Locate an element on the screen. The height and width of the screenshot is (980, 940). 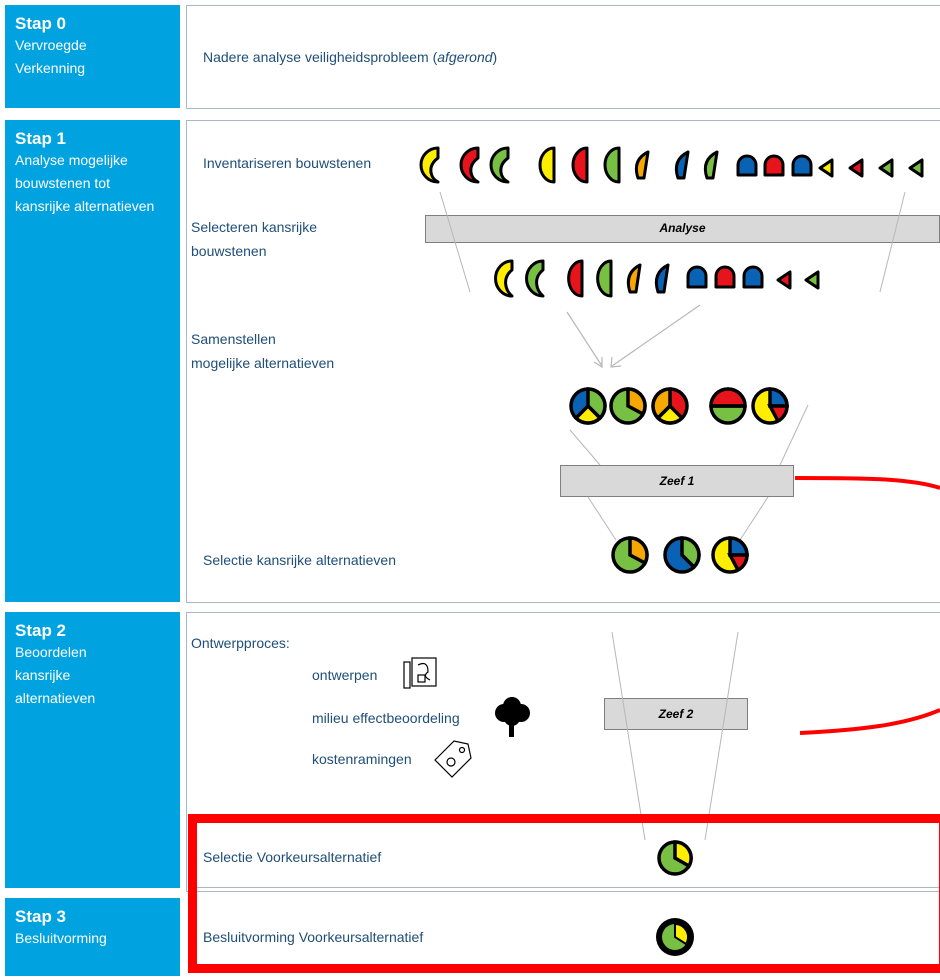
decision-alternative-pie is located at coordinates (675, 937).